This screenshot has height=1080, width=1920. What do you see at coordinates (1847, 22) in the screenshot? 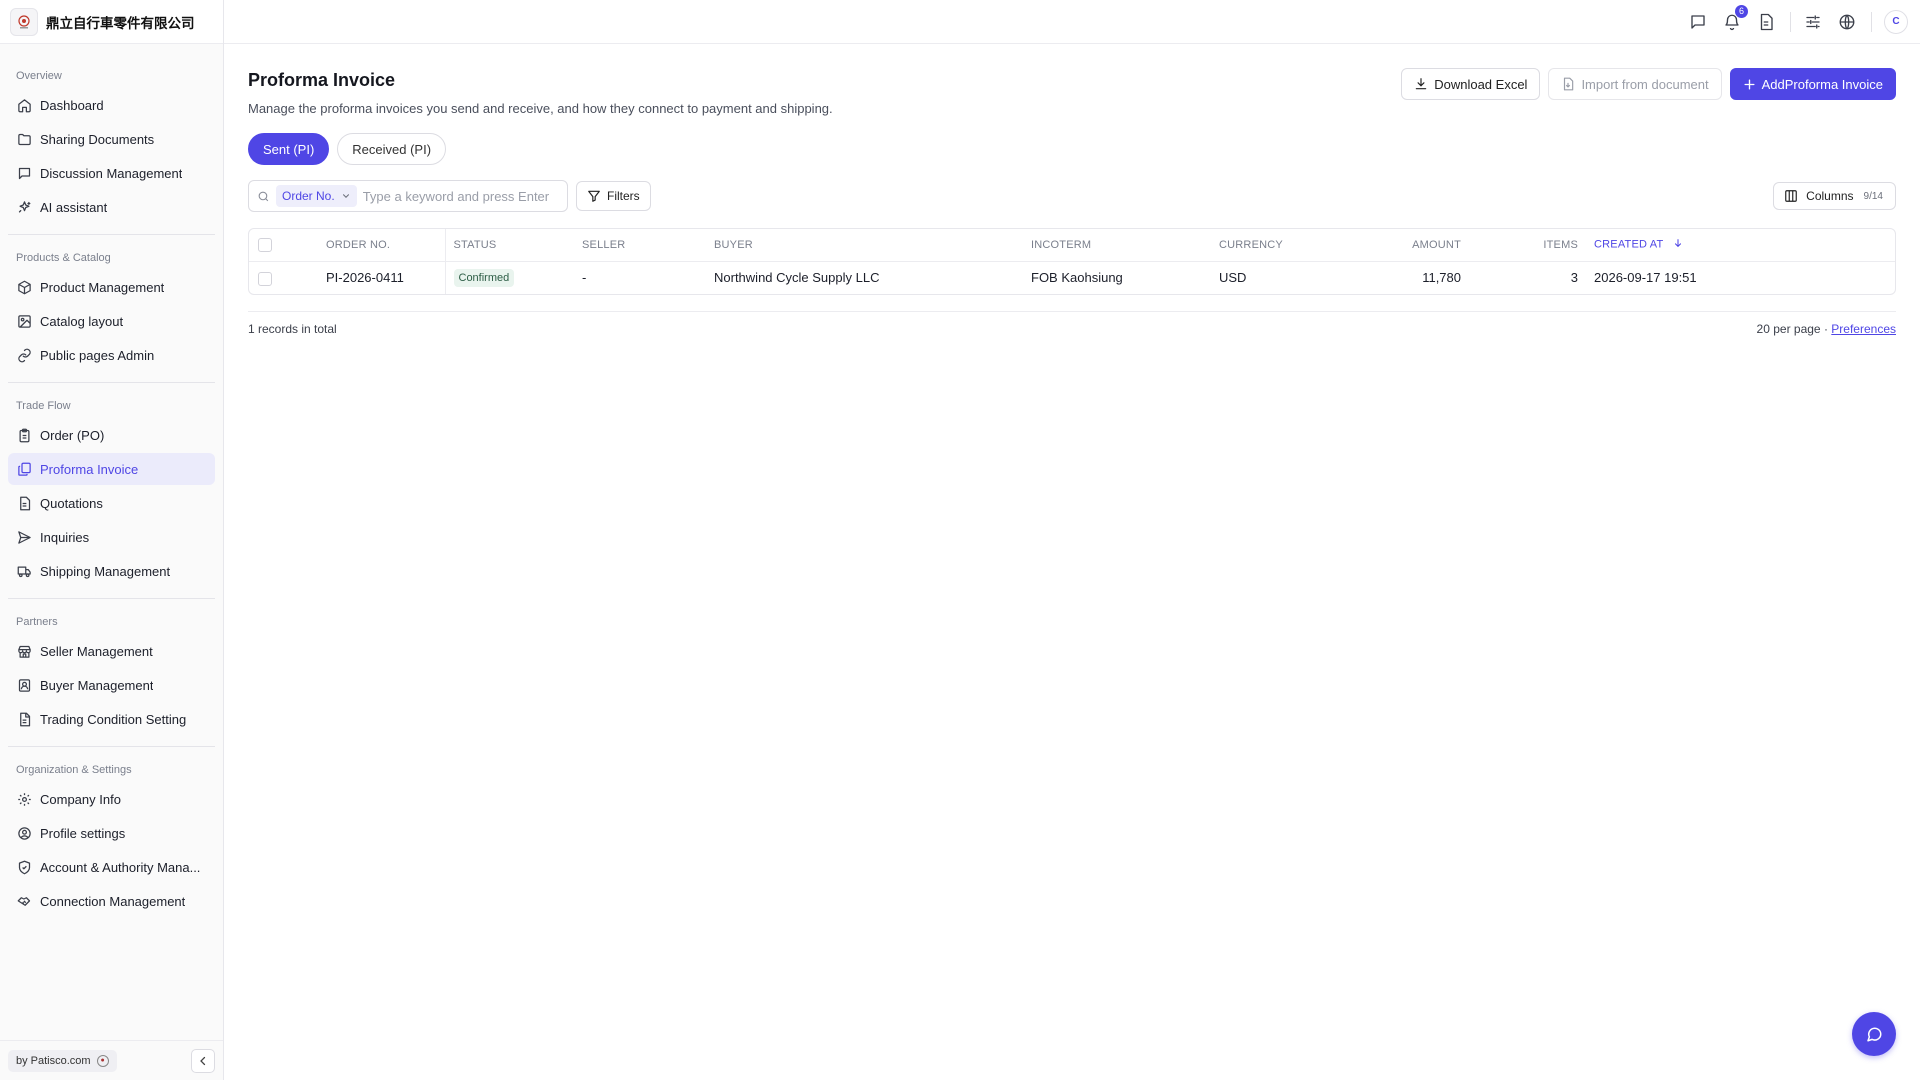
I see `language-button` at bounding box center [1847, 22].